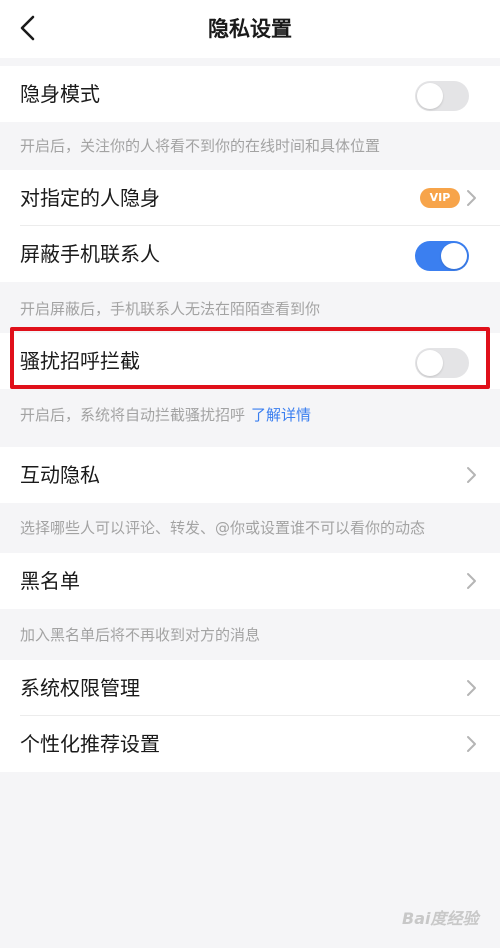  I want to click on blacklist-hint: 加入黑名单后将不再收到对方的消息, so click(140, 635).